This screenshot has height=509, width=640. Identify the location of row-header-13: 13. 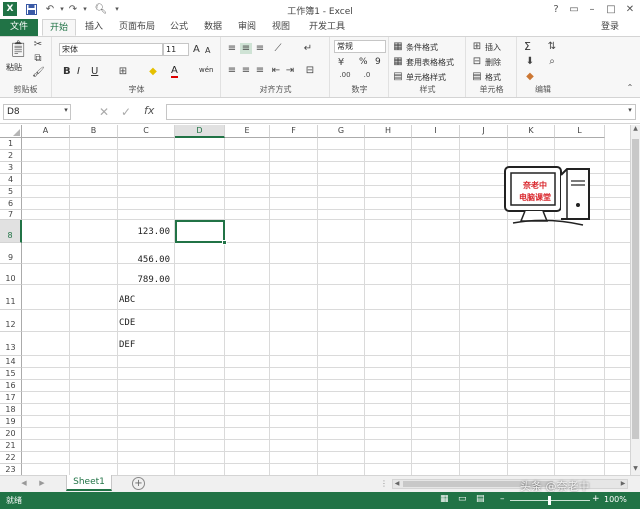
(11, 344).